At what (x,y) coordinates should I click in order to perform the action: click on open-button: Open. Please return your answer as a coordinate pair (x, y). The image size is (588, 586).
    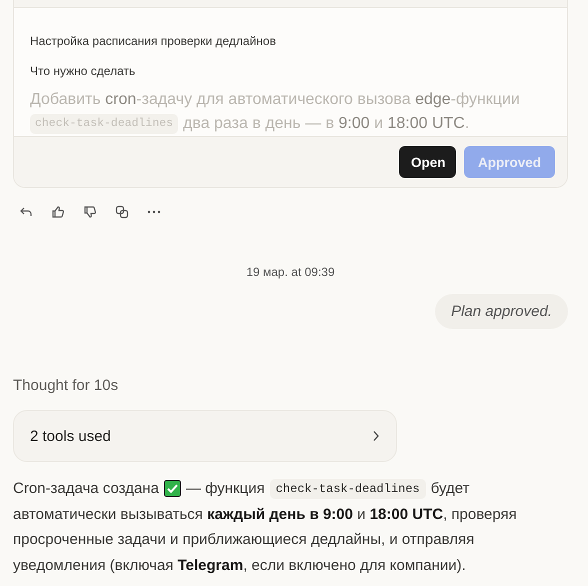
    Looking at the image, I should click on (427, 162).